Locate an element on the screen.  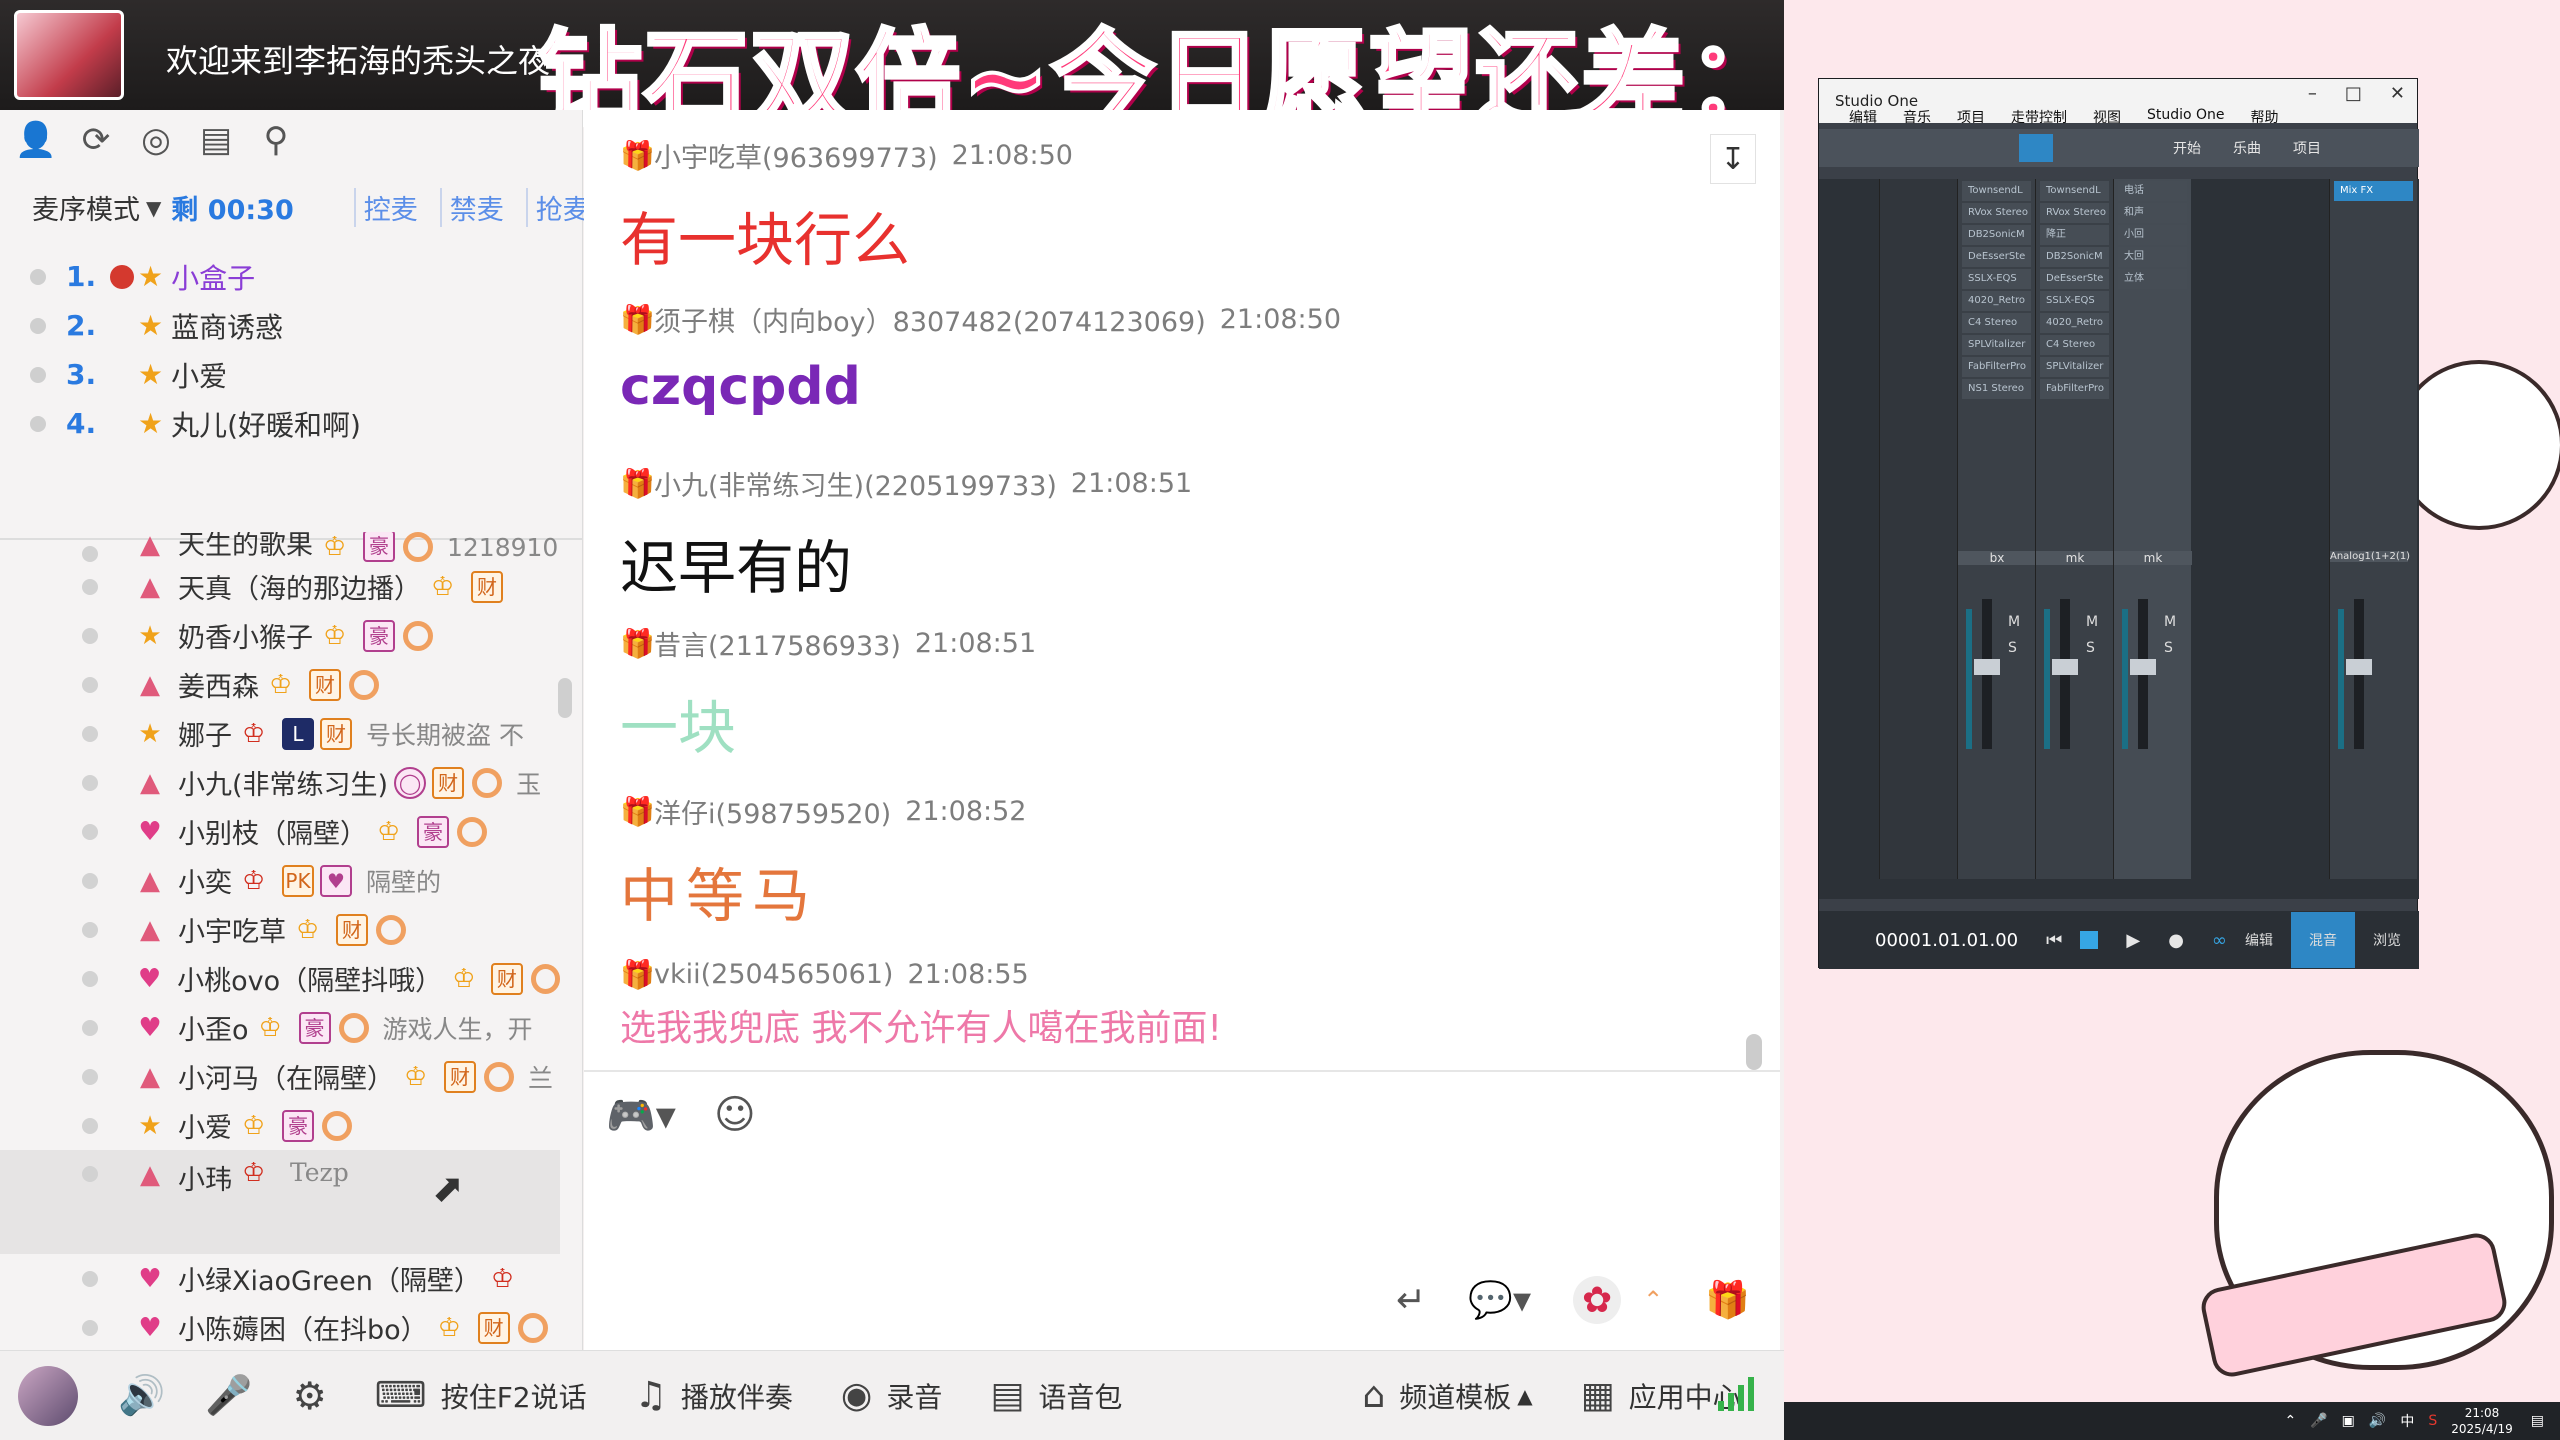
maximize-icon: □ is located at coordinates (2353, 93).